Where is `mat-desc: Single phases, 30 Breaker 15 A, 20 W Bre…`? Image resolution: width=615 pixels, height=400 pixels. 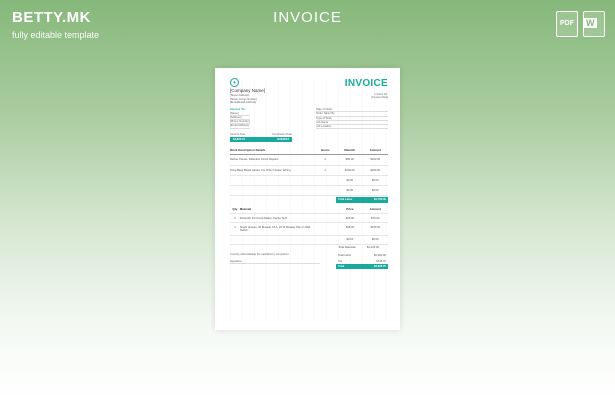 mat-desc: Single phases, 30 Breaker 15 A, 20 W Bre… is located at coordinates (275, 229).